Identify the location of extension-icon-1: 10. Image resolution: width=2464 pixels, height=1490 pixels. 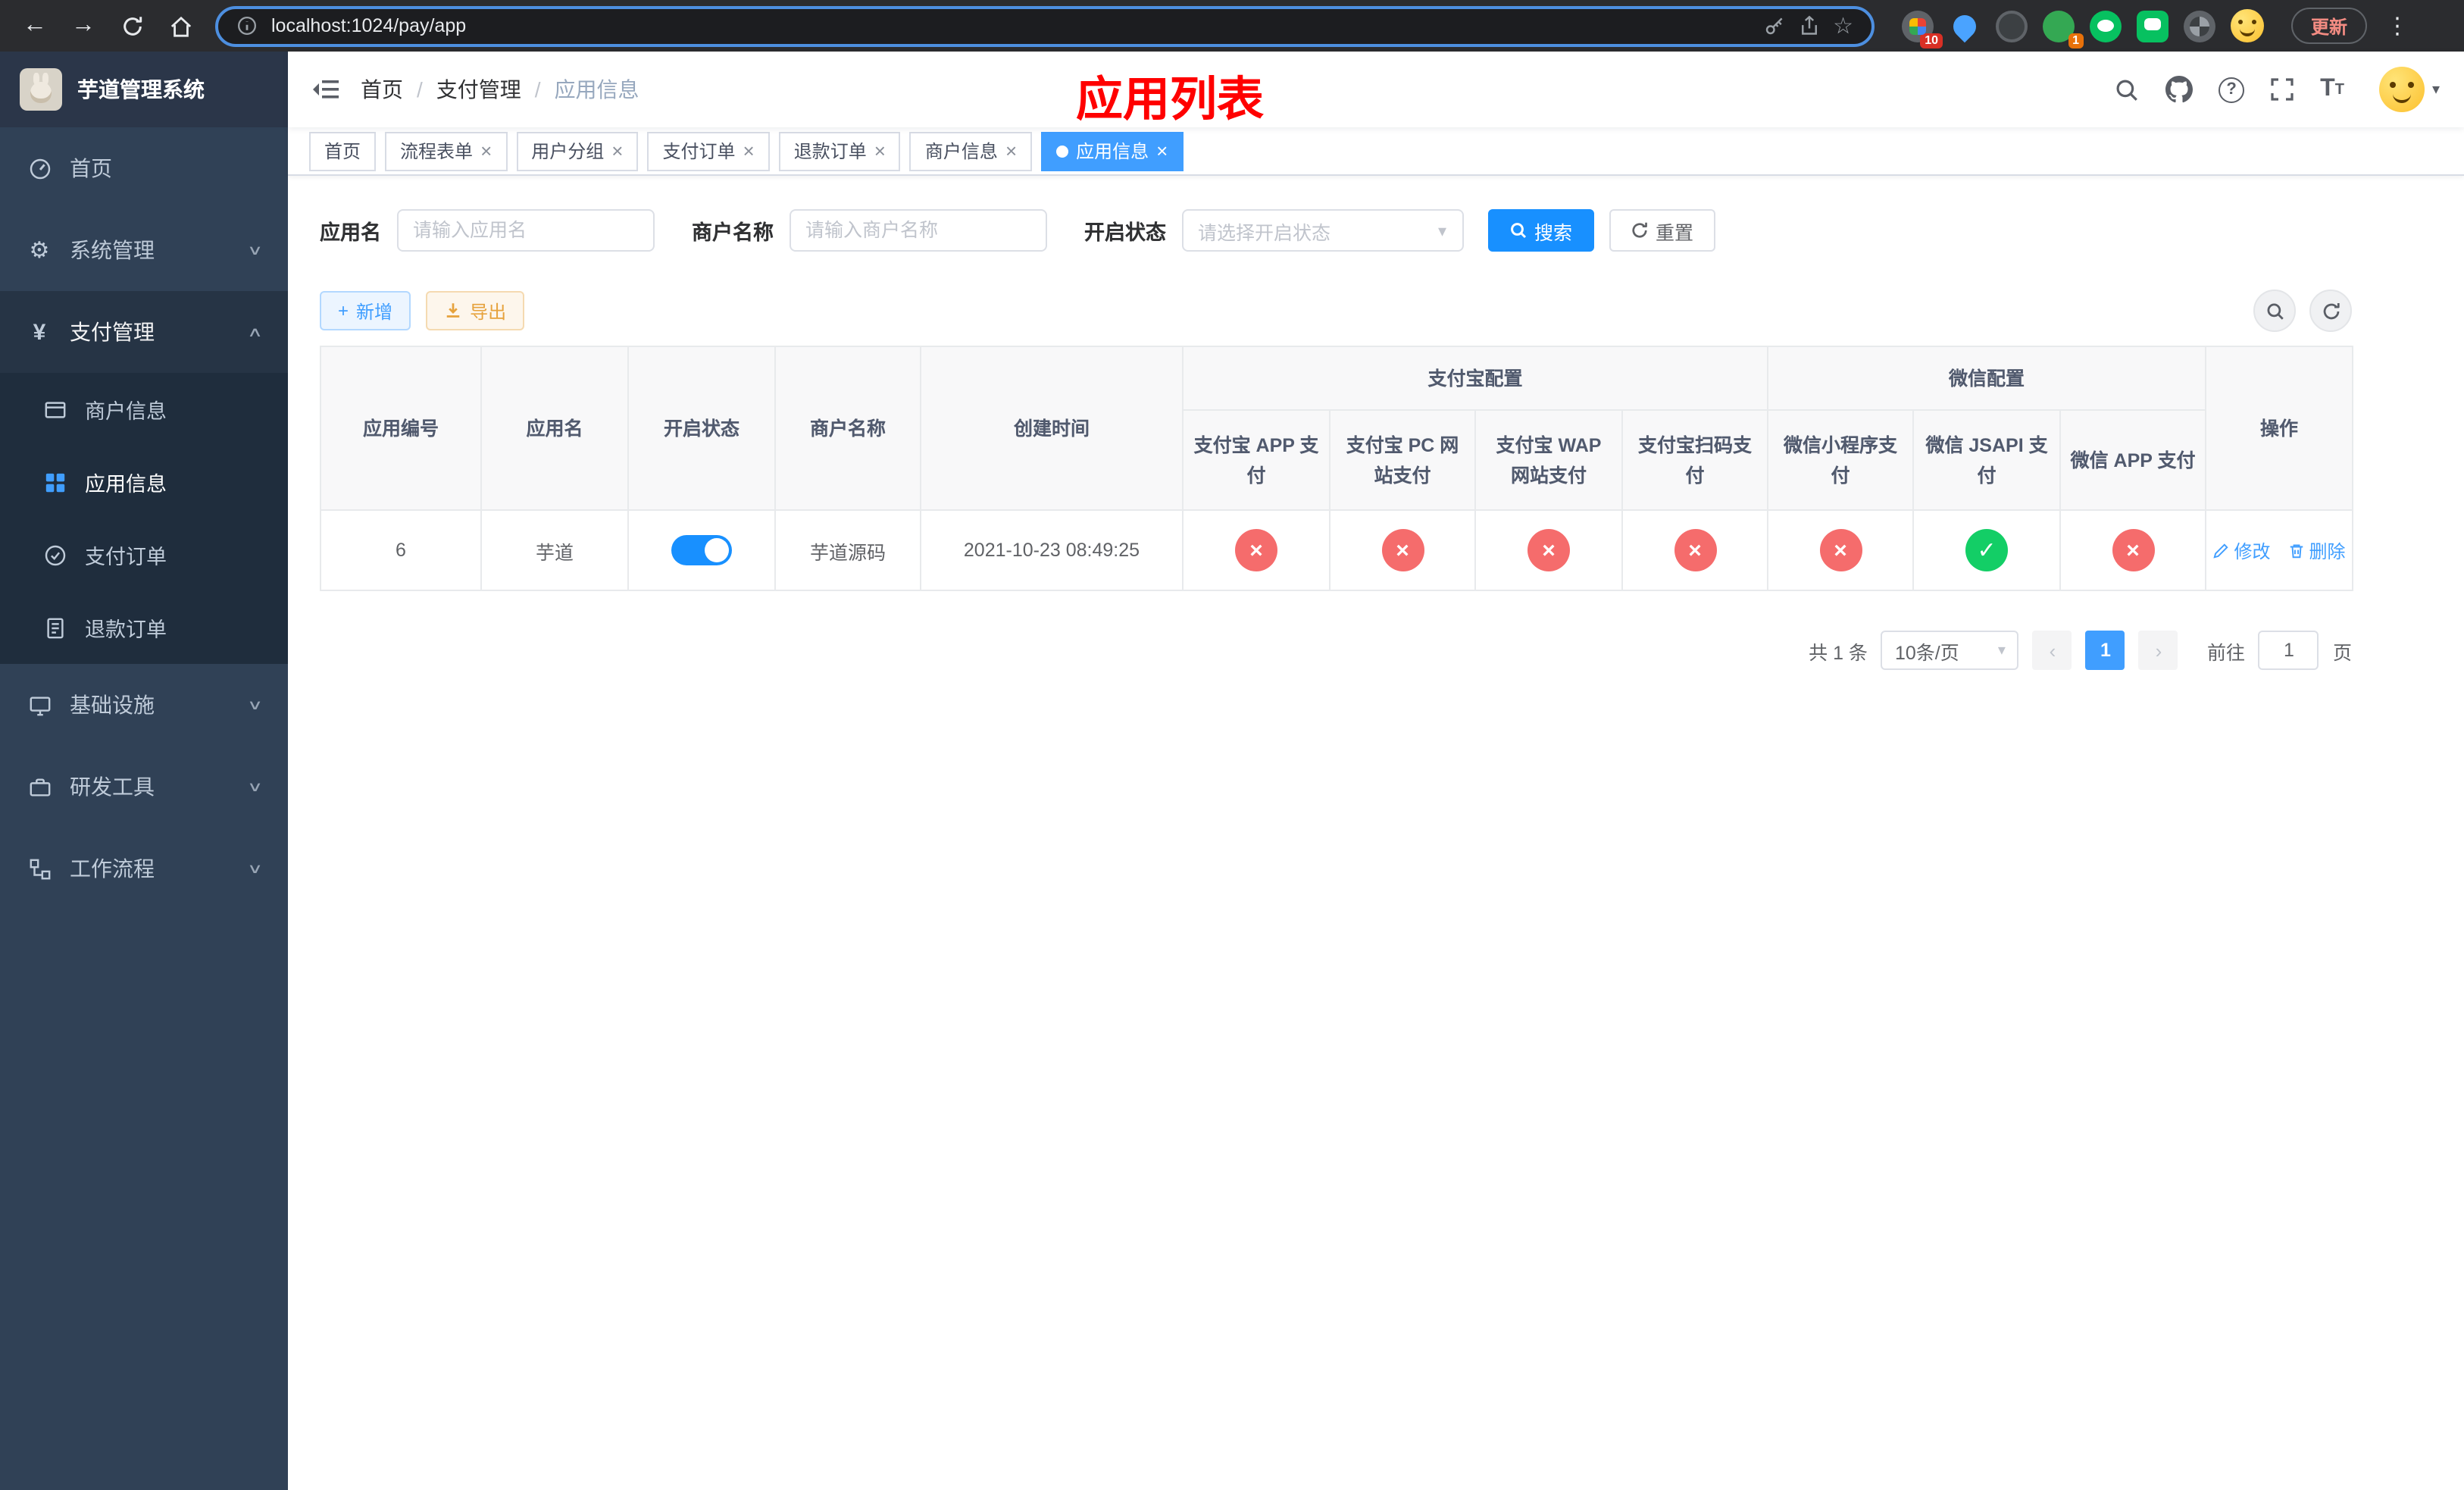
(1922, 29).